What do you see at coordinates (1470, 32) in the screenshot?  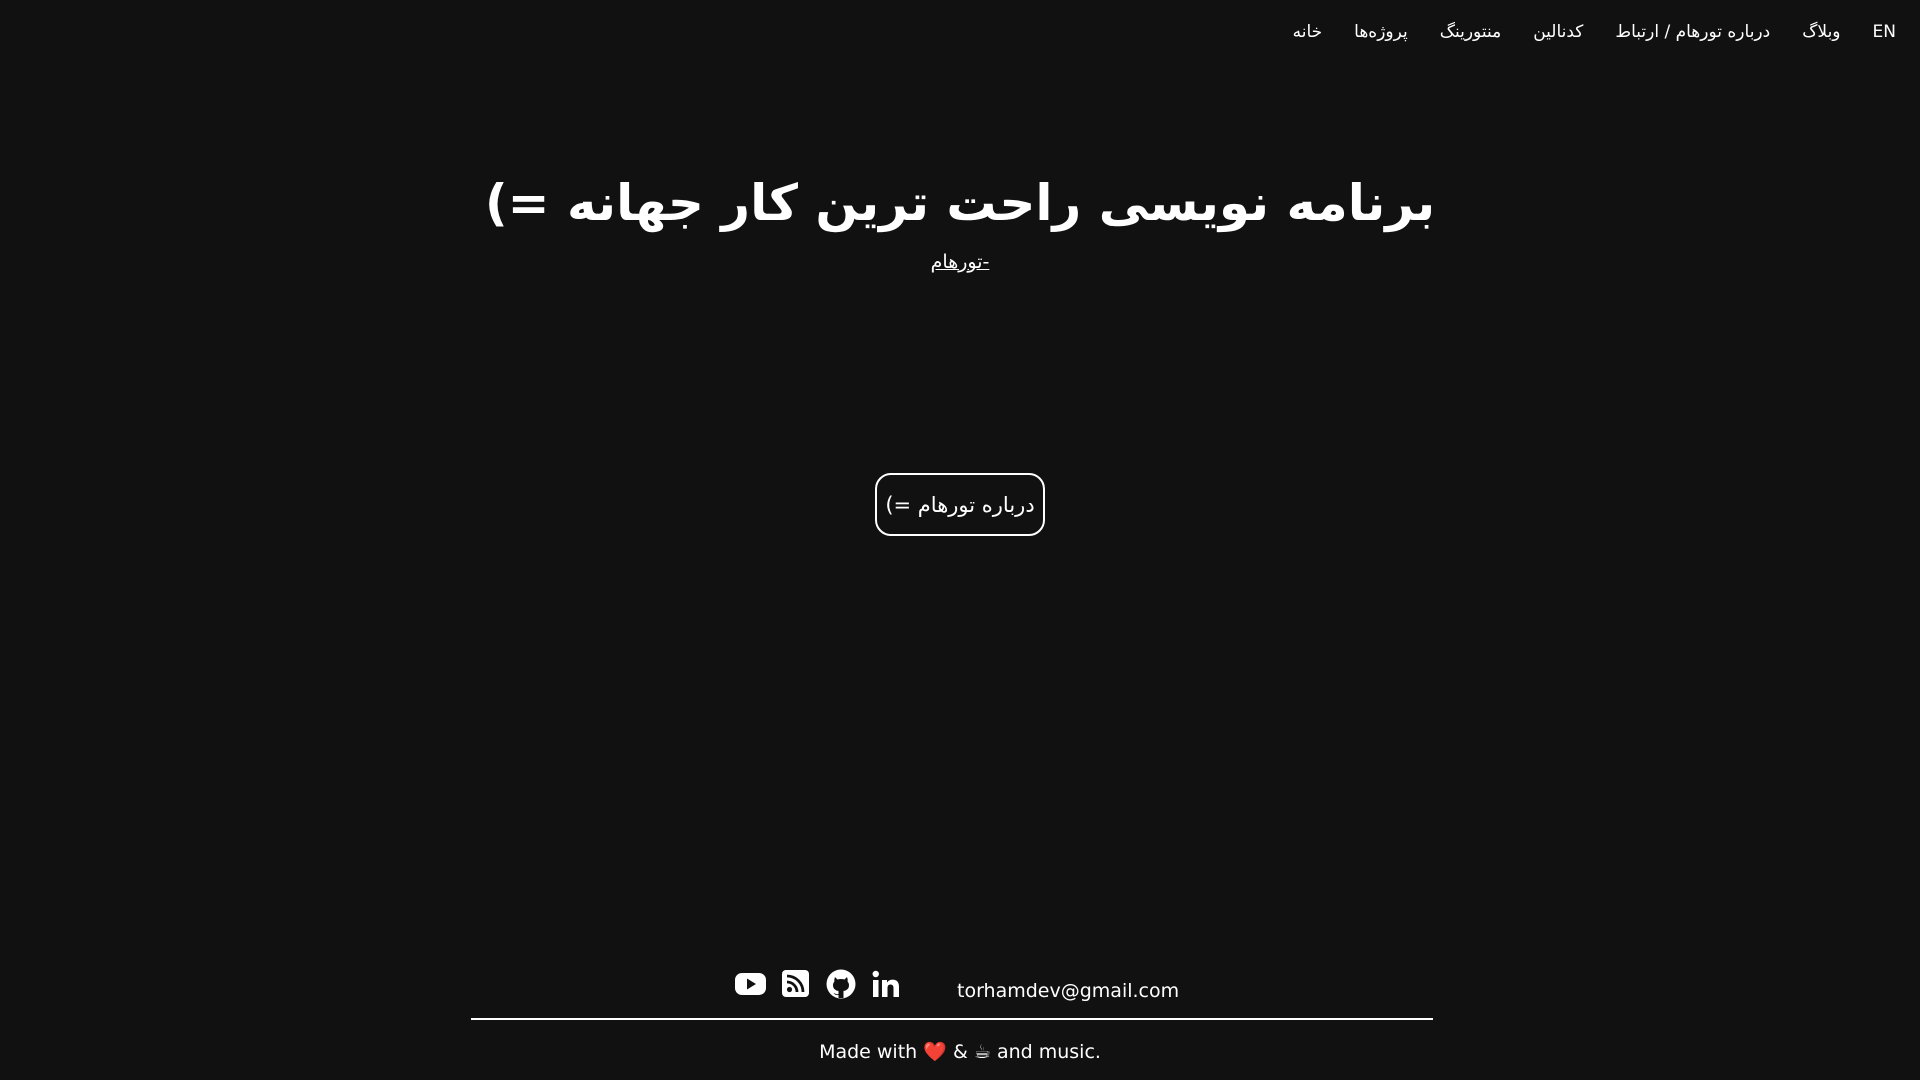 I see `nav-link-mentoring: منتورینگ` at bounding box center [1470, 32].